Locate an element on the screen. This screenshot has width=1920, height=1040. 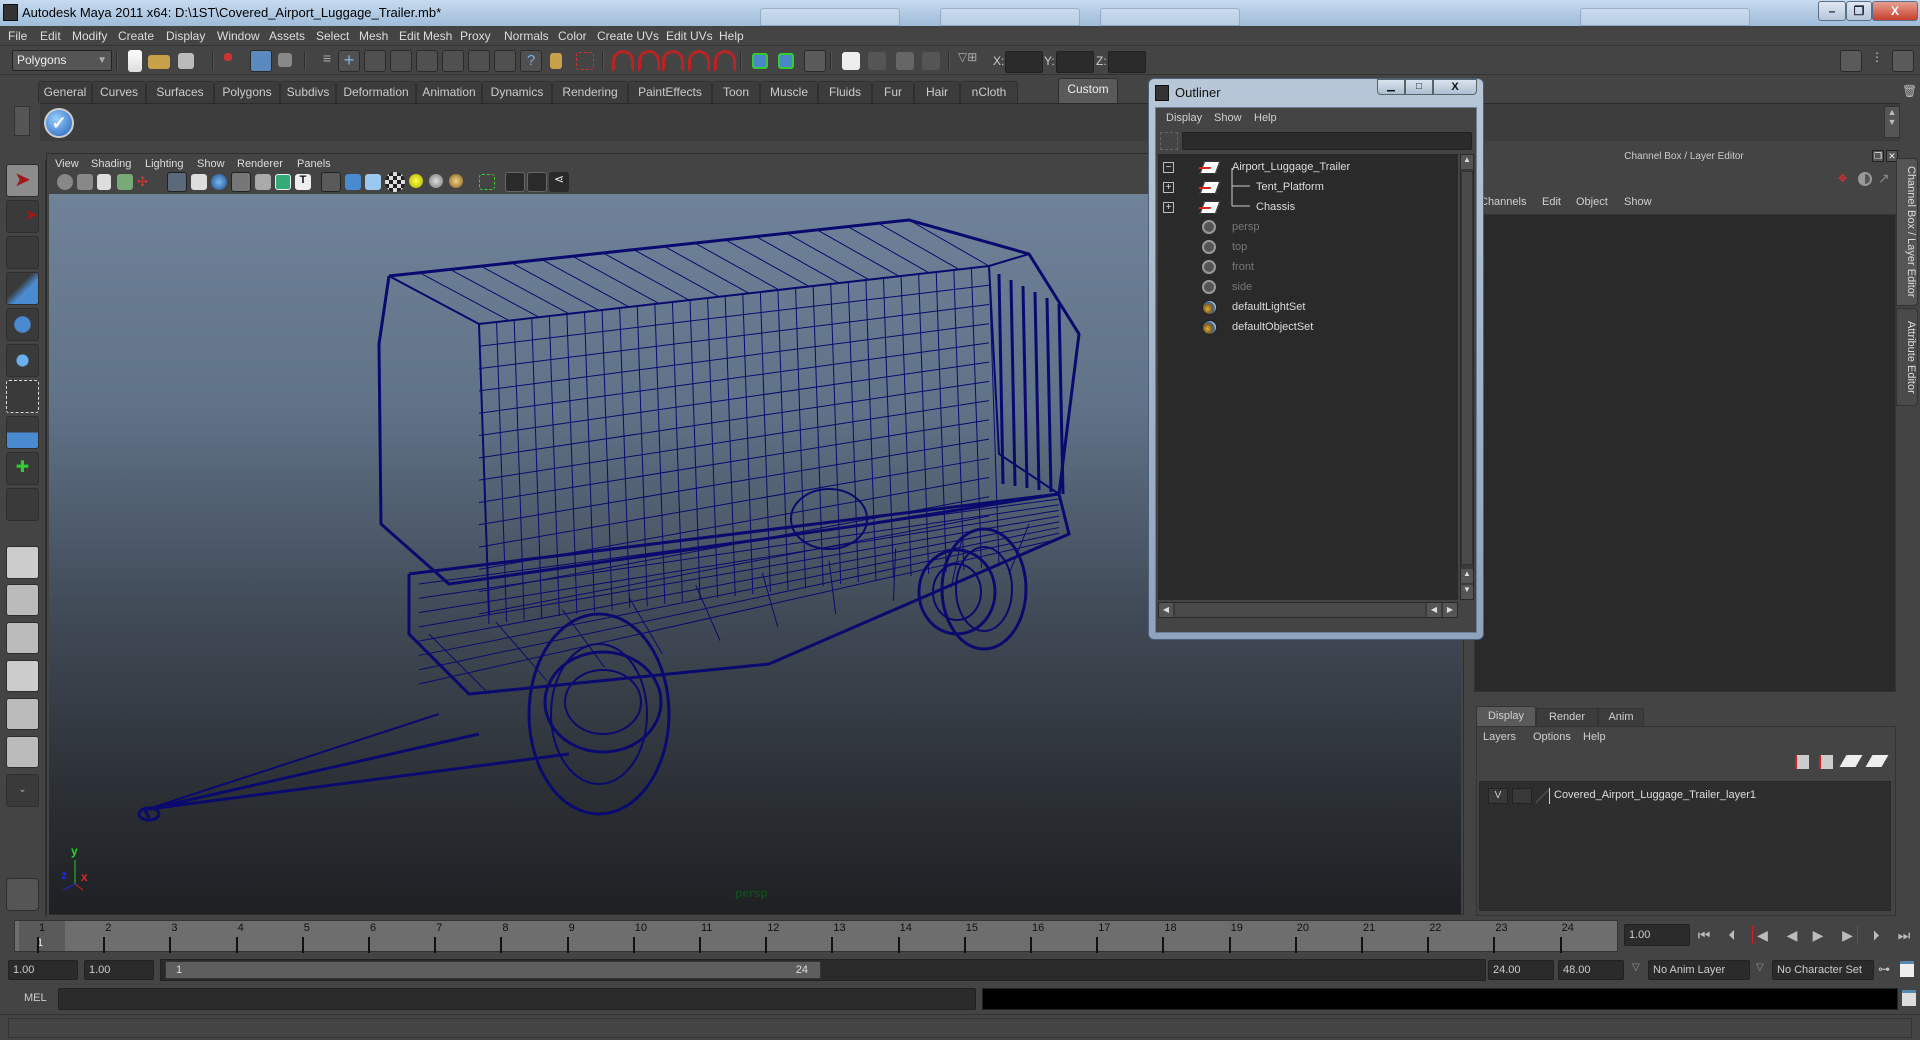
shelf-tab-rendering: Rendering is located at coordinates (590, 92).